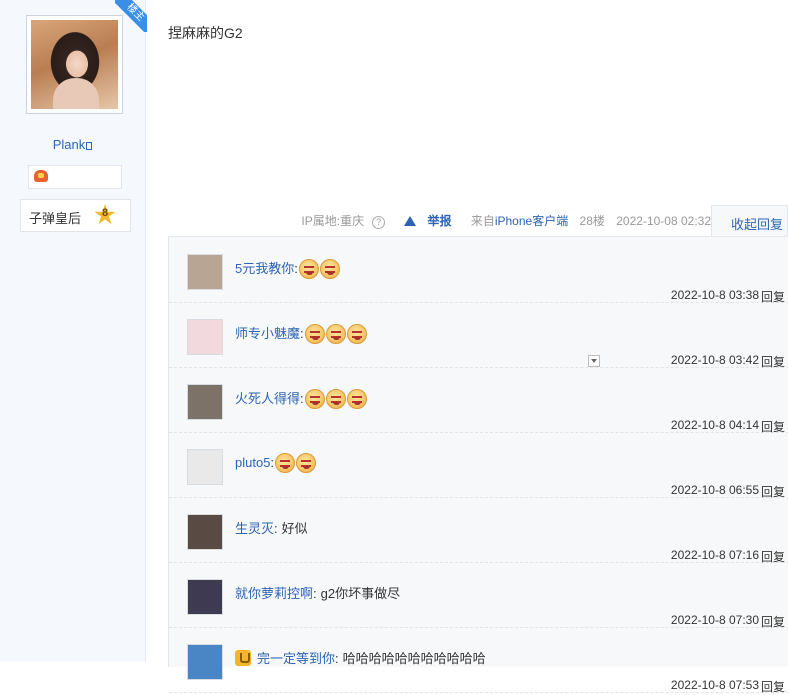  What do you see at coordinates (89, 146) in the screenshot?
I see `author-tag-icon` at bounding box center [89, 146].